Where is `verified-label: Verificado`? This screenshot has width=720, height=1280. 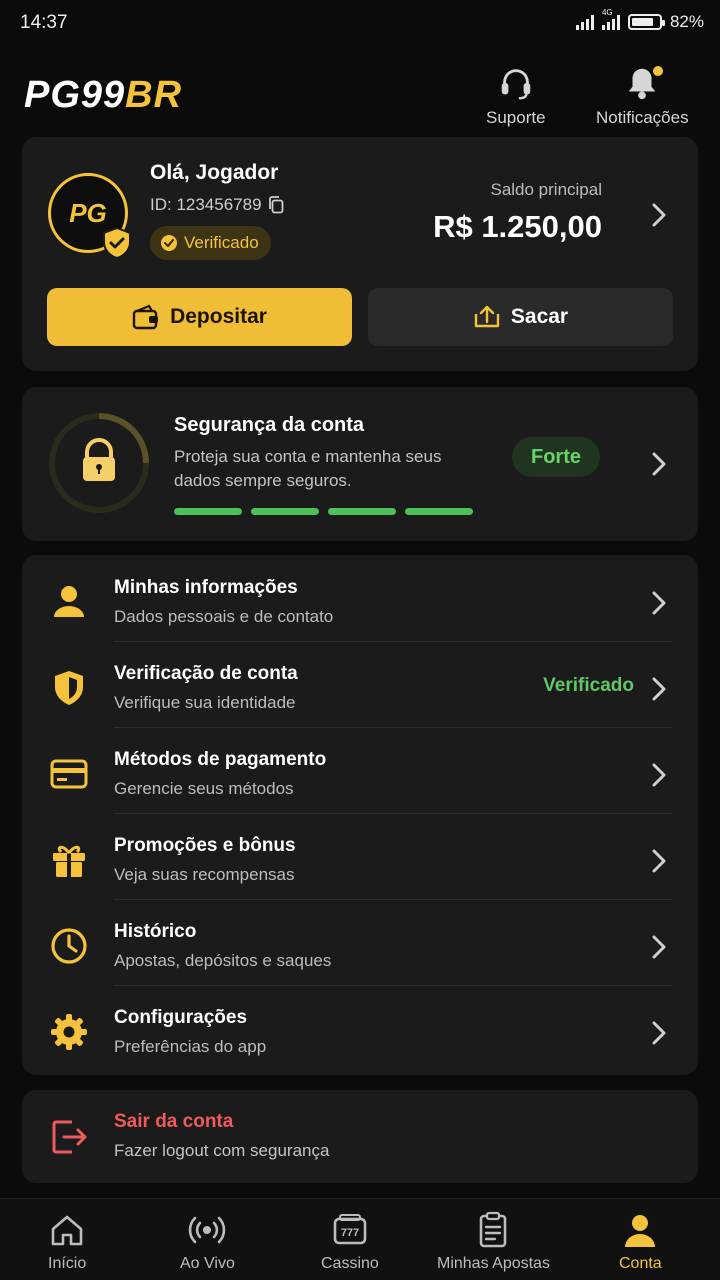 verified-label: Verificado is located at coordinates (221, 242).